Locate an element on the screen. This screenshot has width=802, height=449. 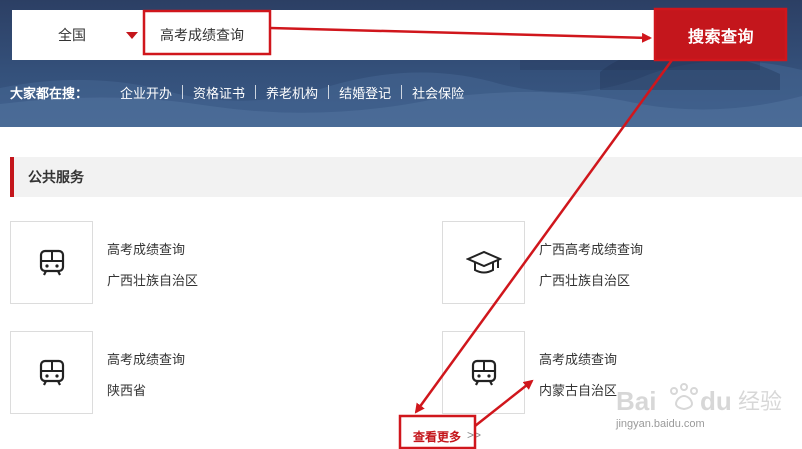
watermark-url: jingyan.baidu.com is located at coordinates (660, 424).